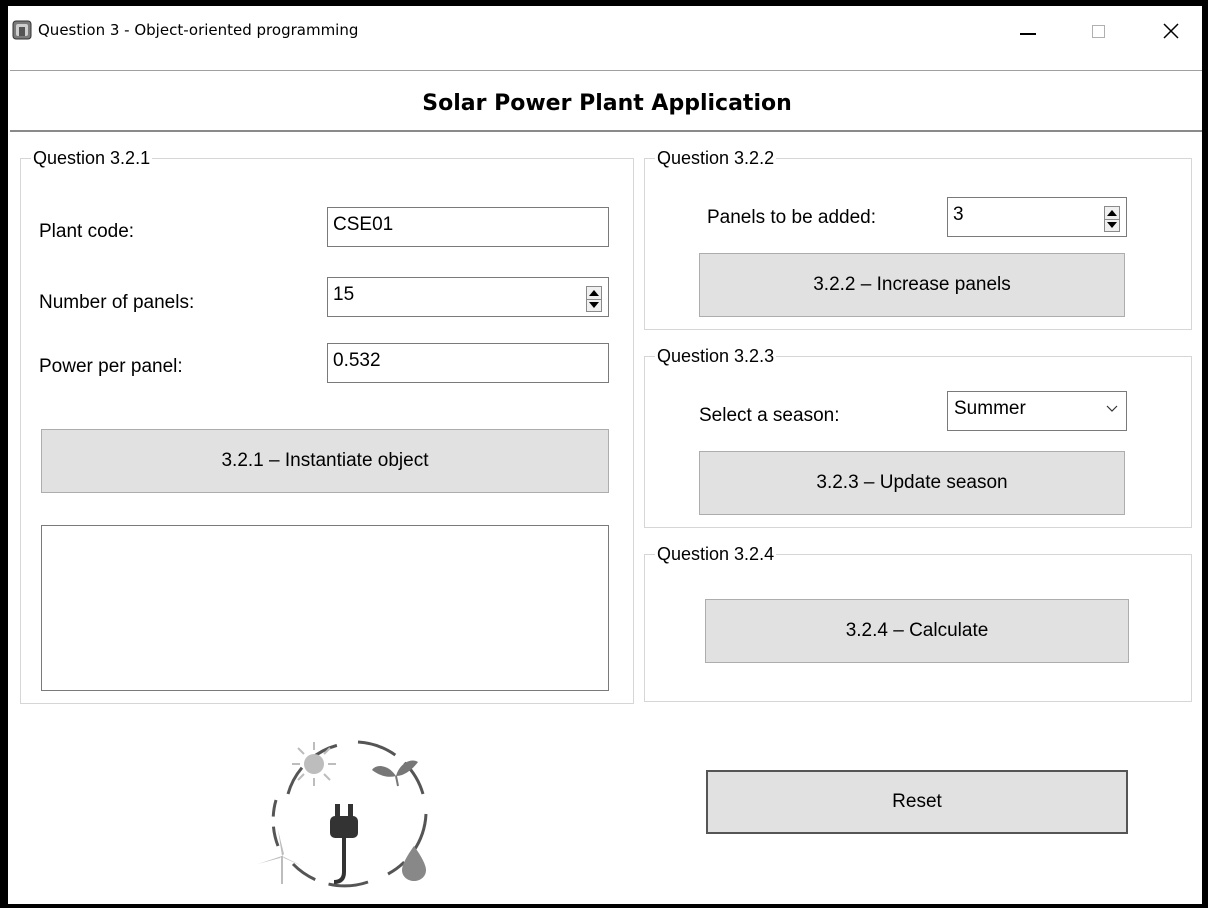 The image size is (1208, 908). What do you see at coordinates (716, 356) in the screenshot?
I see `group-caption: Question 3.2.3` at bounding box center [716, 356].